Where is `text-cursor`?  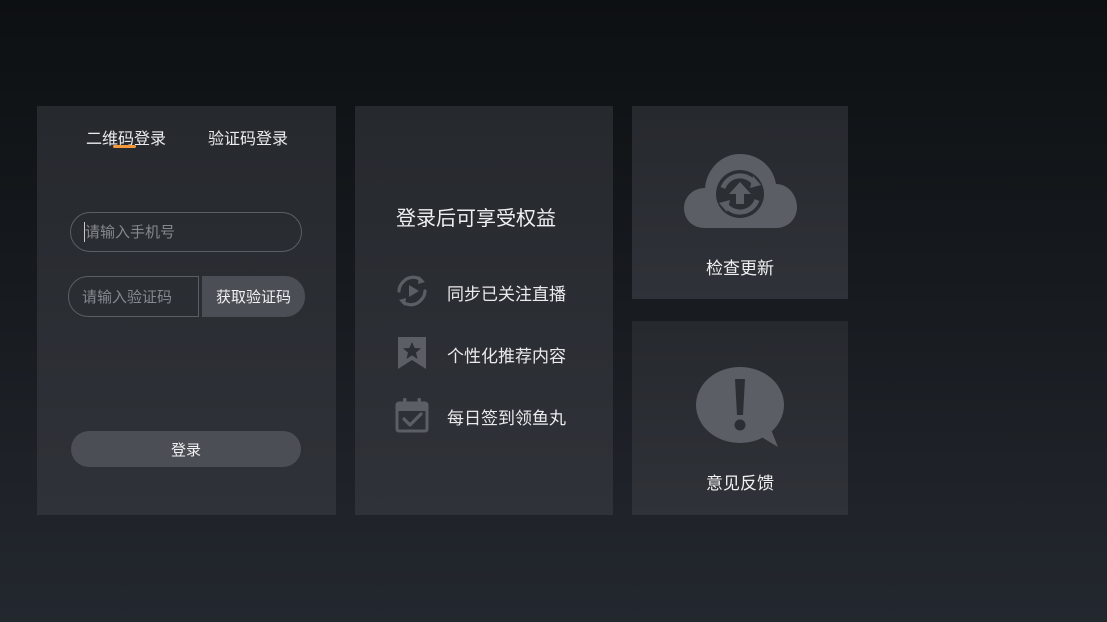 text-cursor is located at coordinates (84, 232).